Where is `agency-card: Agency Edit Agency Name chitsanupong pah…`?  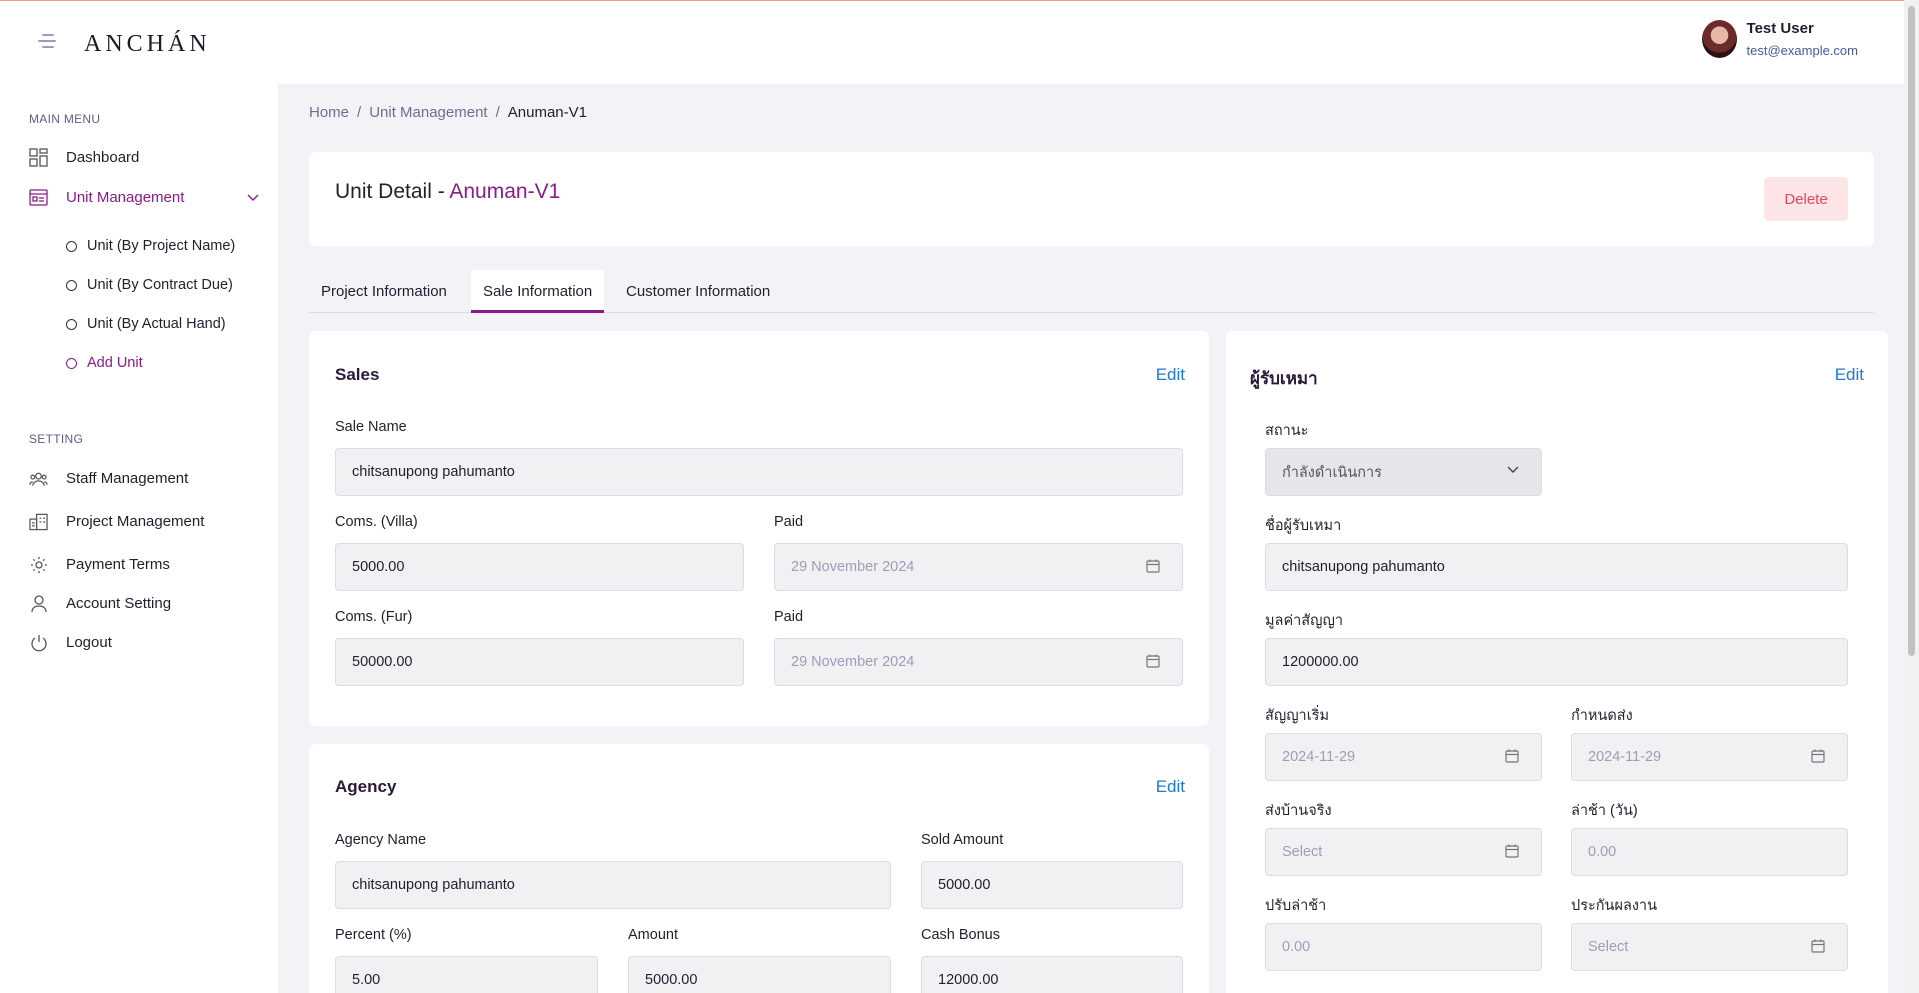 agency-card: Agency Edit Agency Name chitsanupong pah… is located at coordinates (759, 868).